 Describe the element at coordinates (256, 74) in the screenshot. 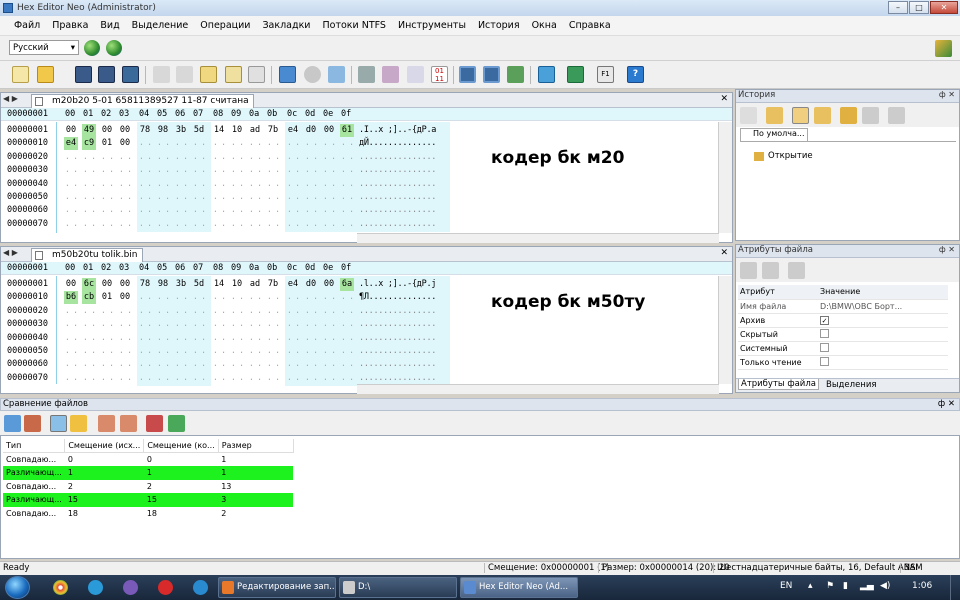

I see `copy-icon` at that location.